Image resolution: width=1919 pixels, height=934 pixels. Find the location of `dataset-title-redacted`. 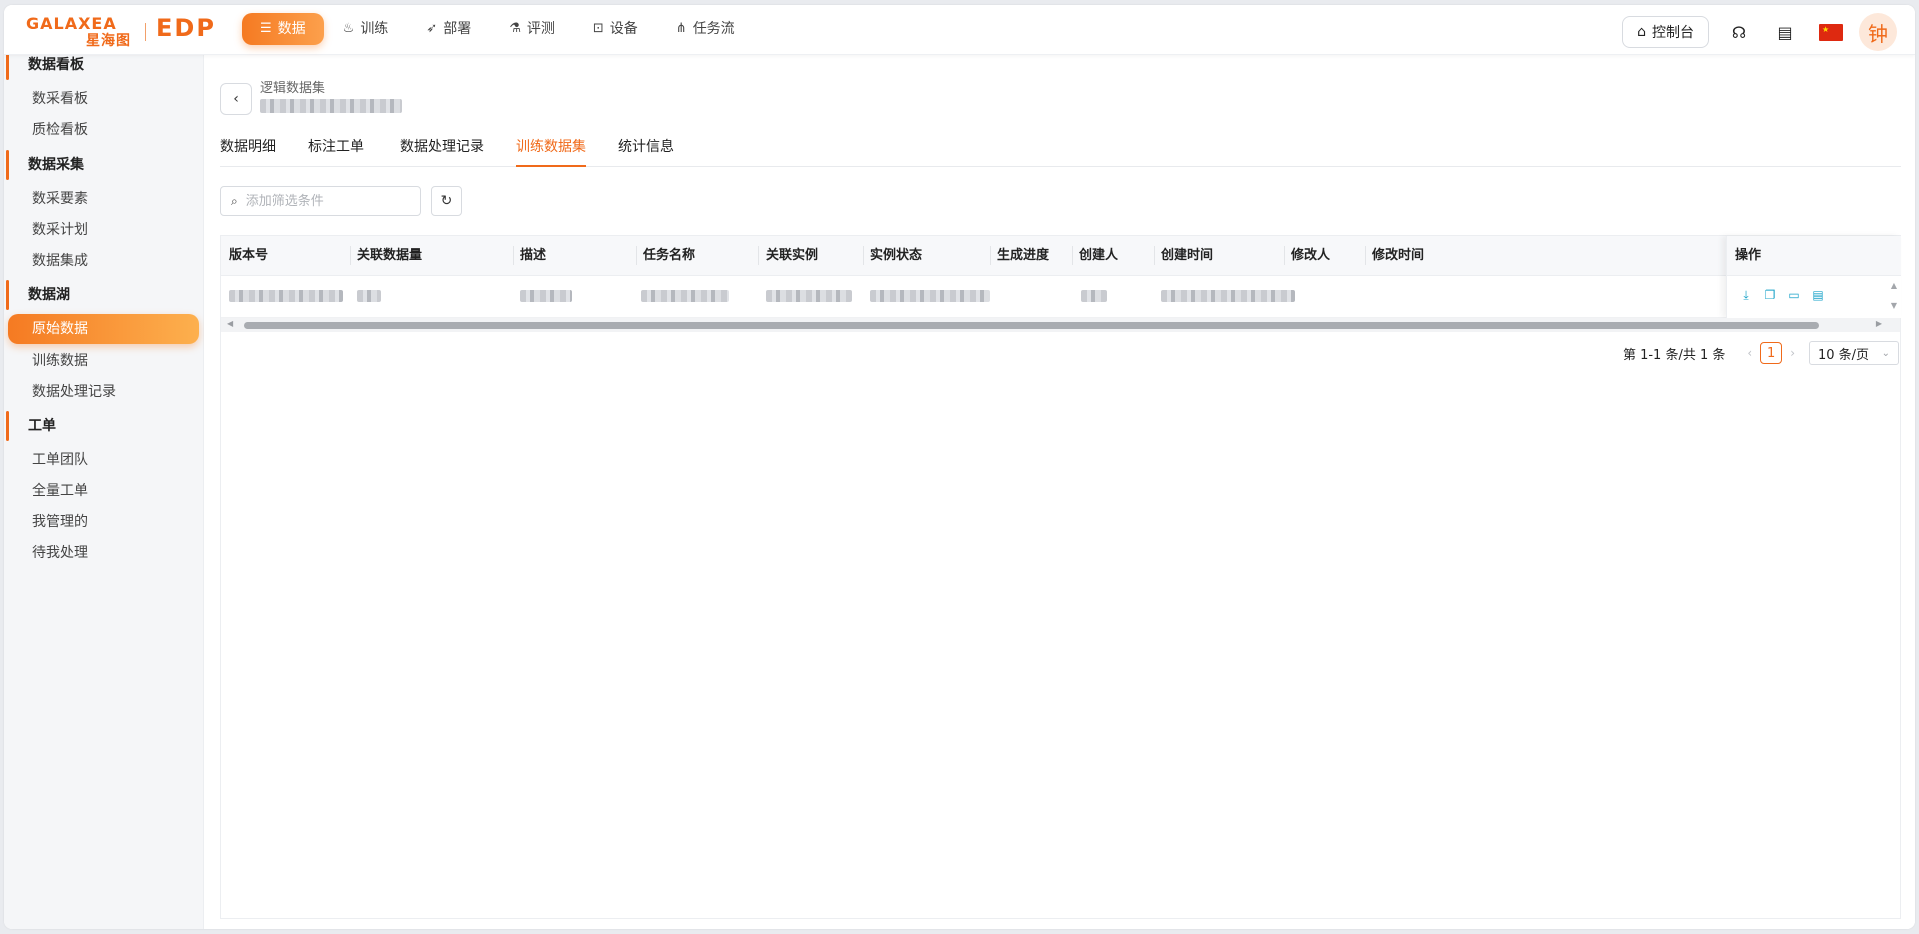

dataset-title-redacted is located at coordinates (331, 106).